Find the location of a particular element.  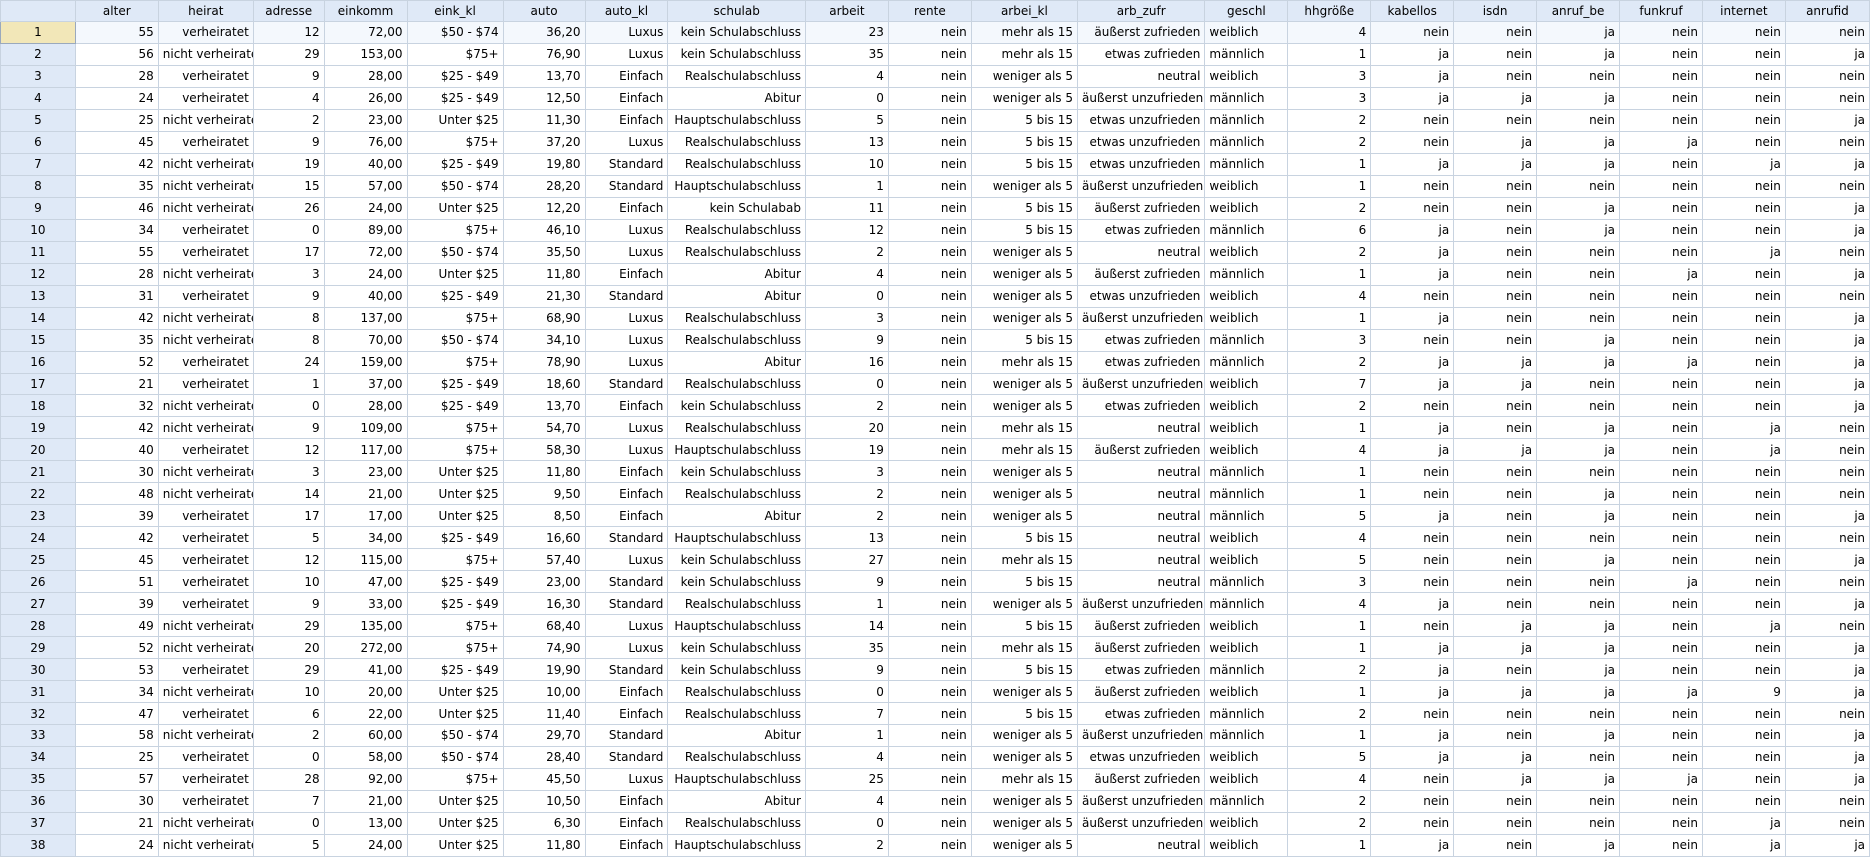

data-cell: 6,30 is located at coordinates (544, 823).